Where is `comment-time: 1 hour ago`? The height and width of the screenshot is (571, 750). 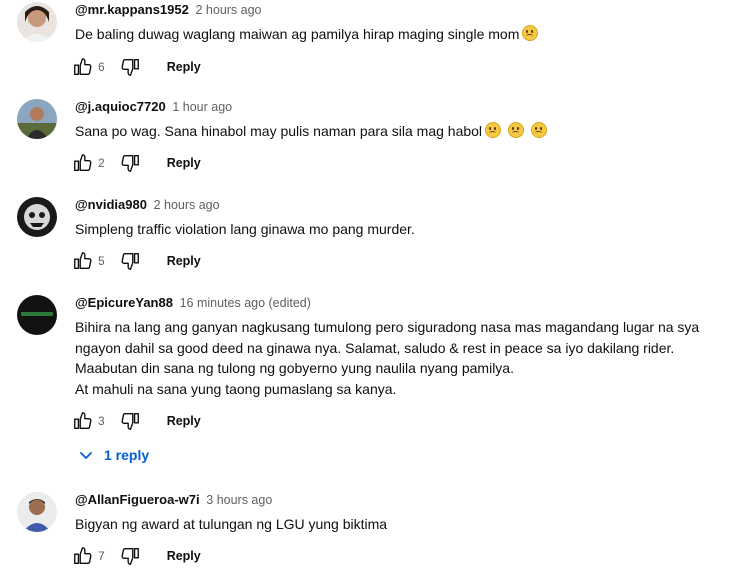 comment-time: 1 hour ago is located at coordinates (202, 107).